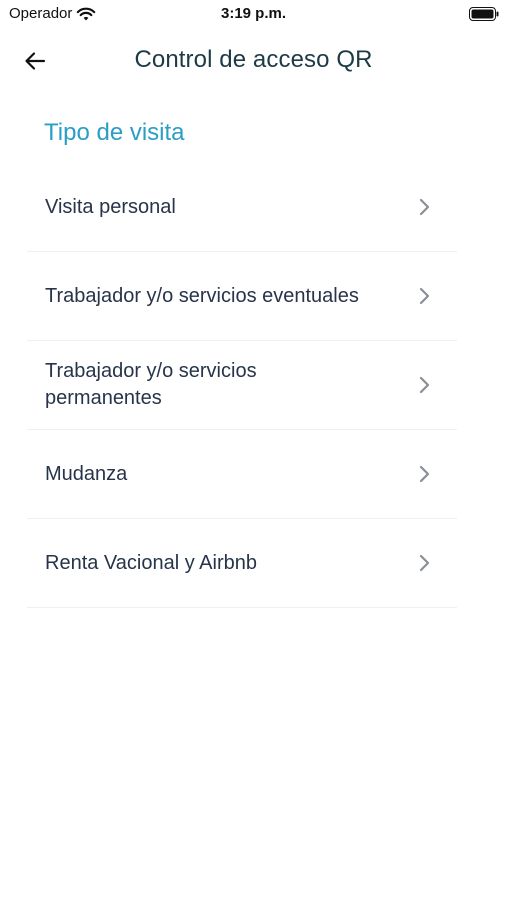 The height and width of the screenshot is (900, 507). I want to click on list-item-label: Trabajador y/o servicios permanentes, so click(151, 384).